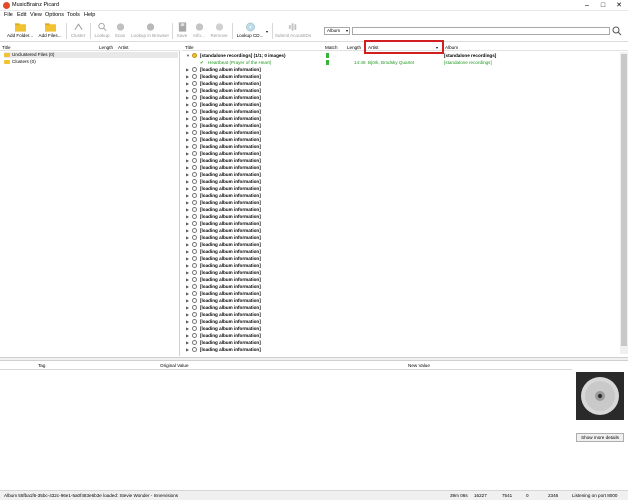 The width and height of the screenshot is (628, 500). What do you see at coordinates (188, 55) in the screenshot?
I see `chevron-down-icon: ▼` at bounding box center [188, 55].